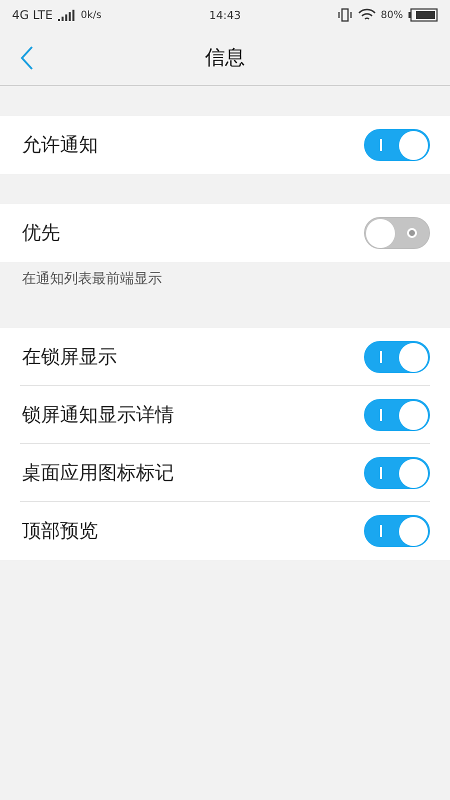  Describe the element at coordinates (60, 145) in the screenshot. I see `setting-label: 允许通知` at that location.